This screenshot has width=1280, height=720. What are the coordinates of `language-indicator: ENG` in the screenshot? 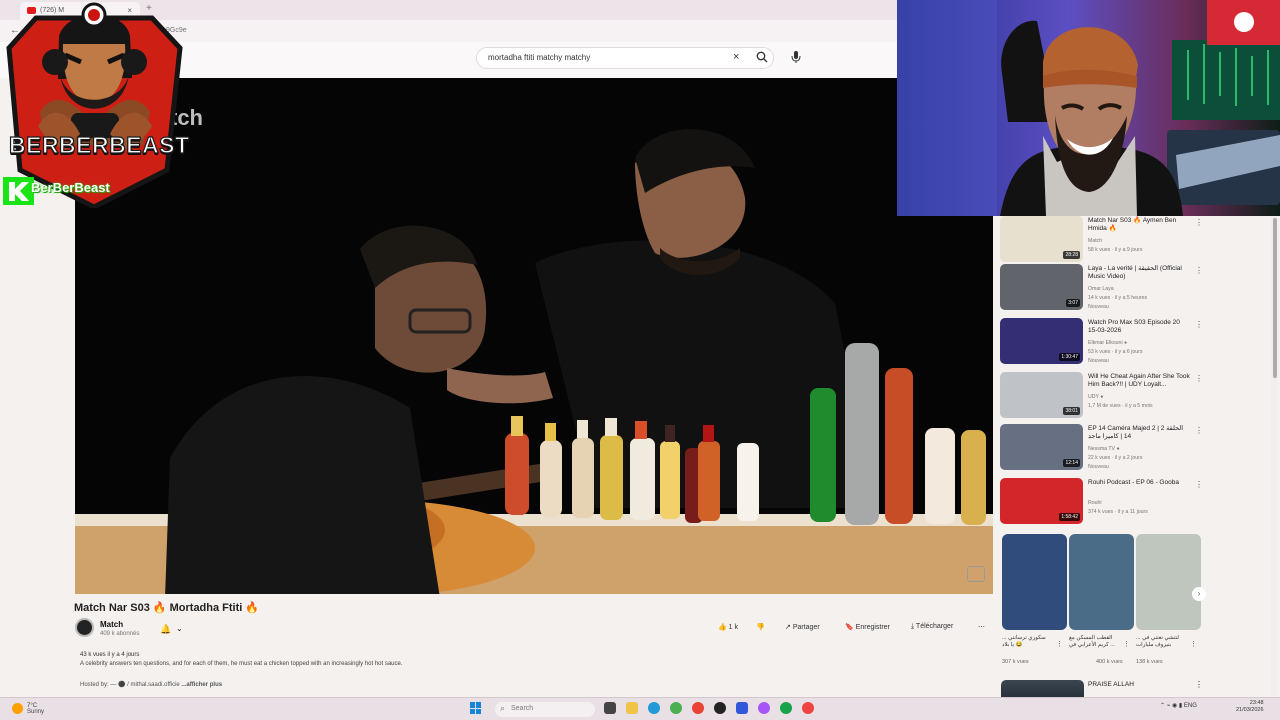 It's located at (1190, 706).